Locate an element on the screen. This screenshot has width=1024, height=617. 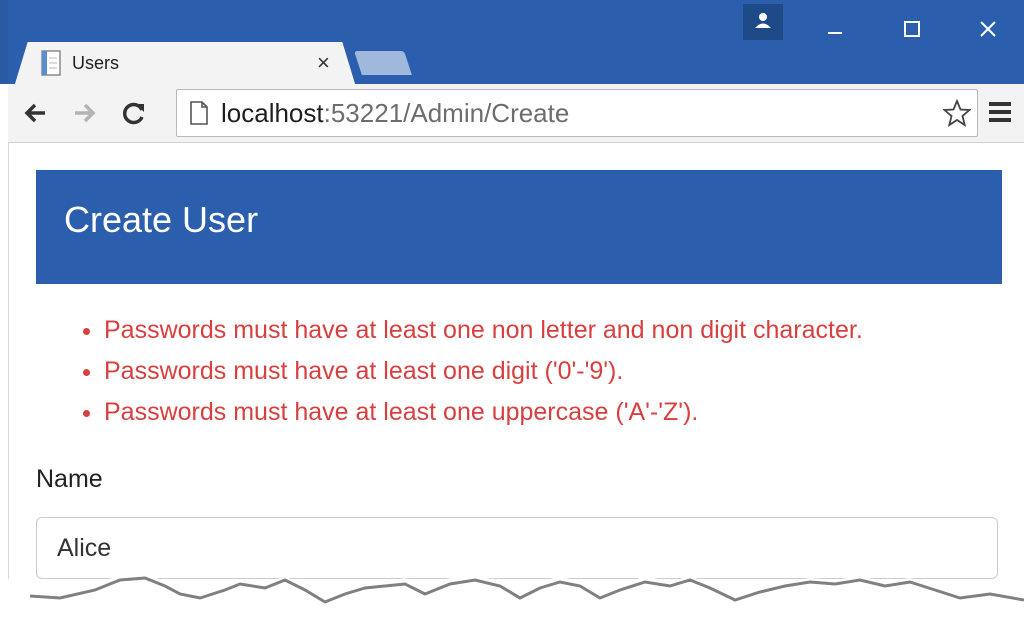
page-title: Create User is located at coordinates (161, 219).